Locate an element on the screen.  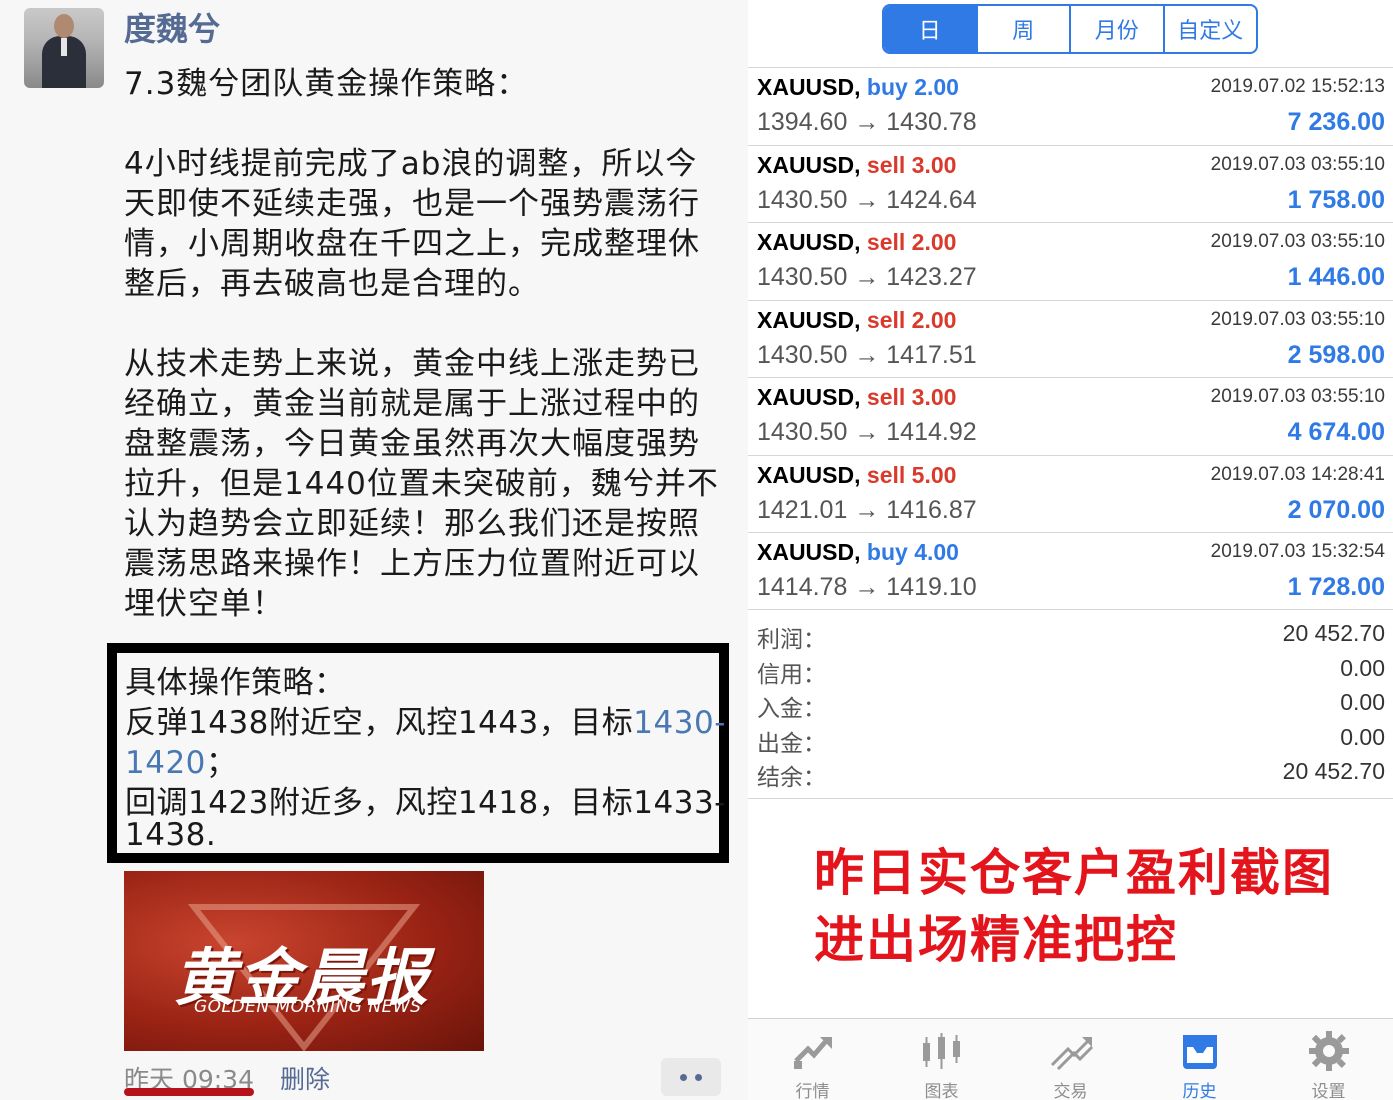
summary-row: 入金： 0.00 is located at coordinates (1071, 706).